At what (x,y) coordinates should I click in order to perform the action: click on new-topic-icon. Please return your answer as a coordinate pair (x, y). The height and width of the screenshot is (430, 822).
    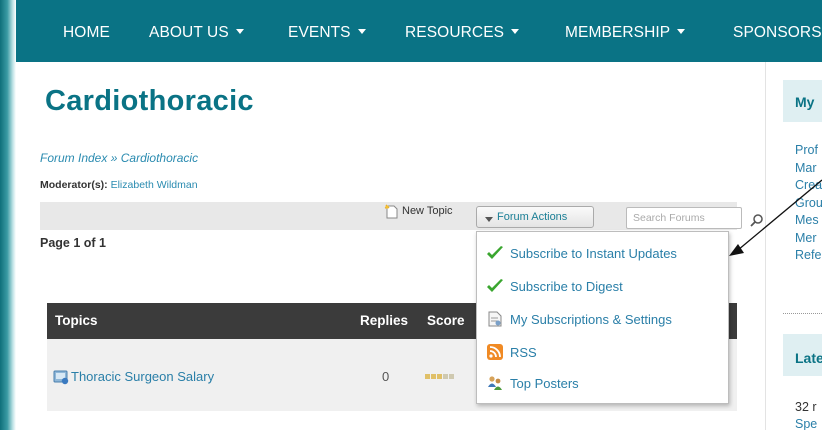
    Looking at the image, I should click on (391, 211).